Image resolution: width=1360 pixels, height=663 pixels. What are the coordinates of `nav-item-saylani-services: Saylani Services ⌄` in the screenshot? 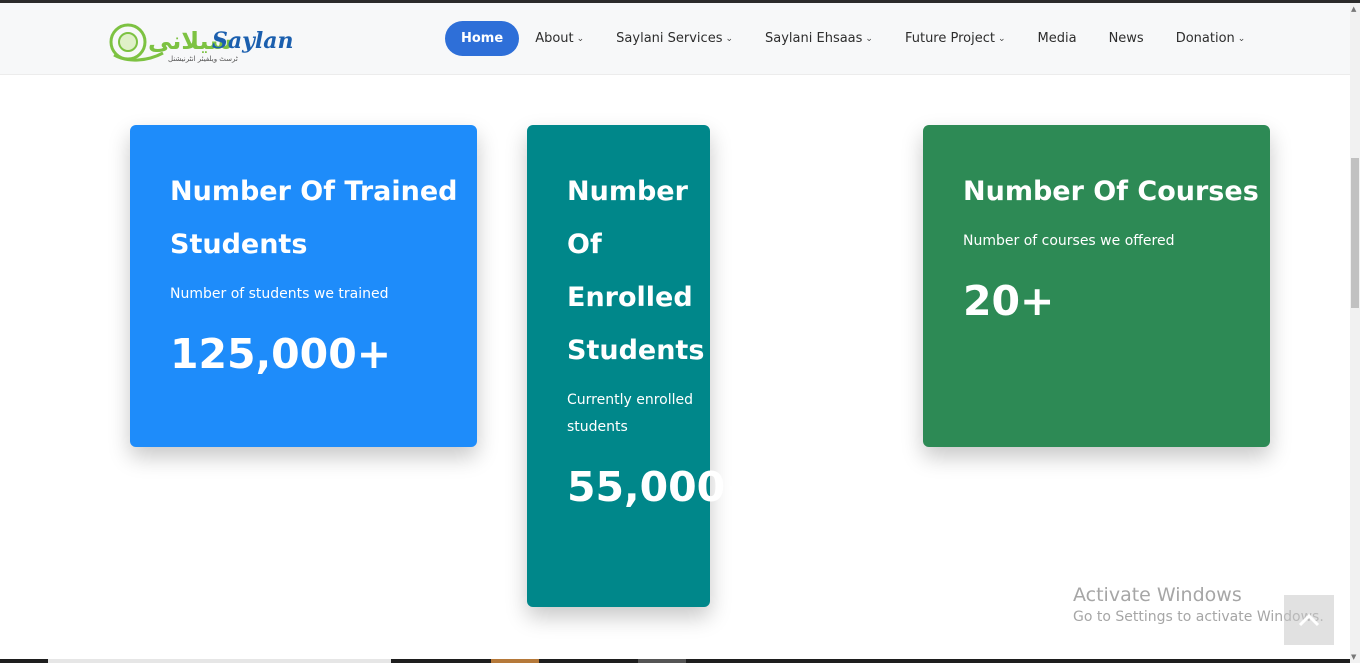 It's located at (674, 38).